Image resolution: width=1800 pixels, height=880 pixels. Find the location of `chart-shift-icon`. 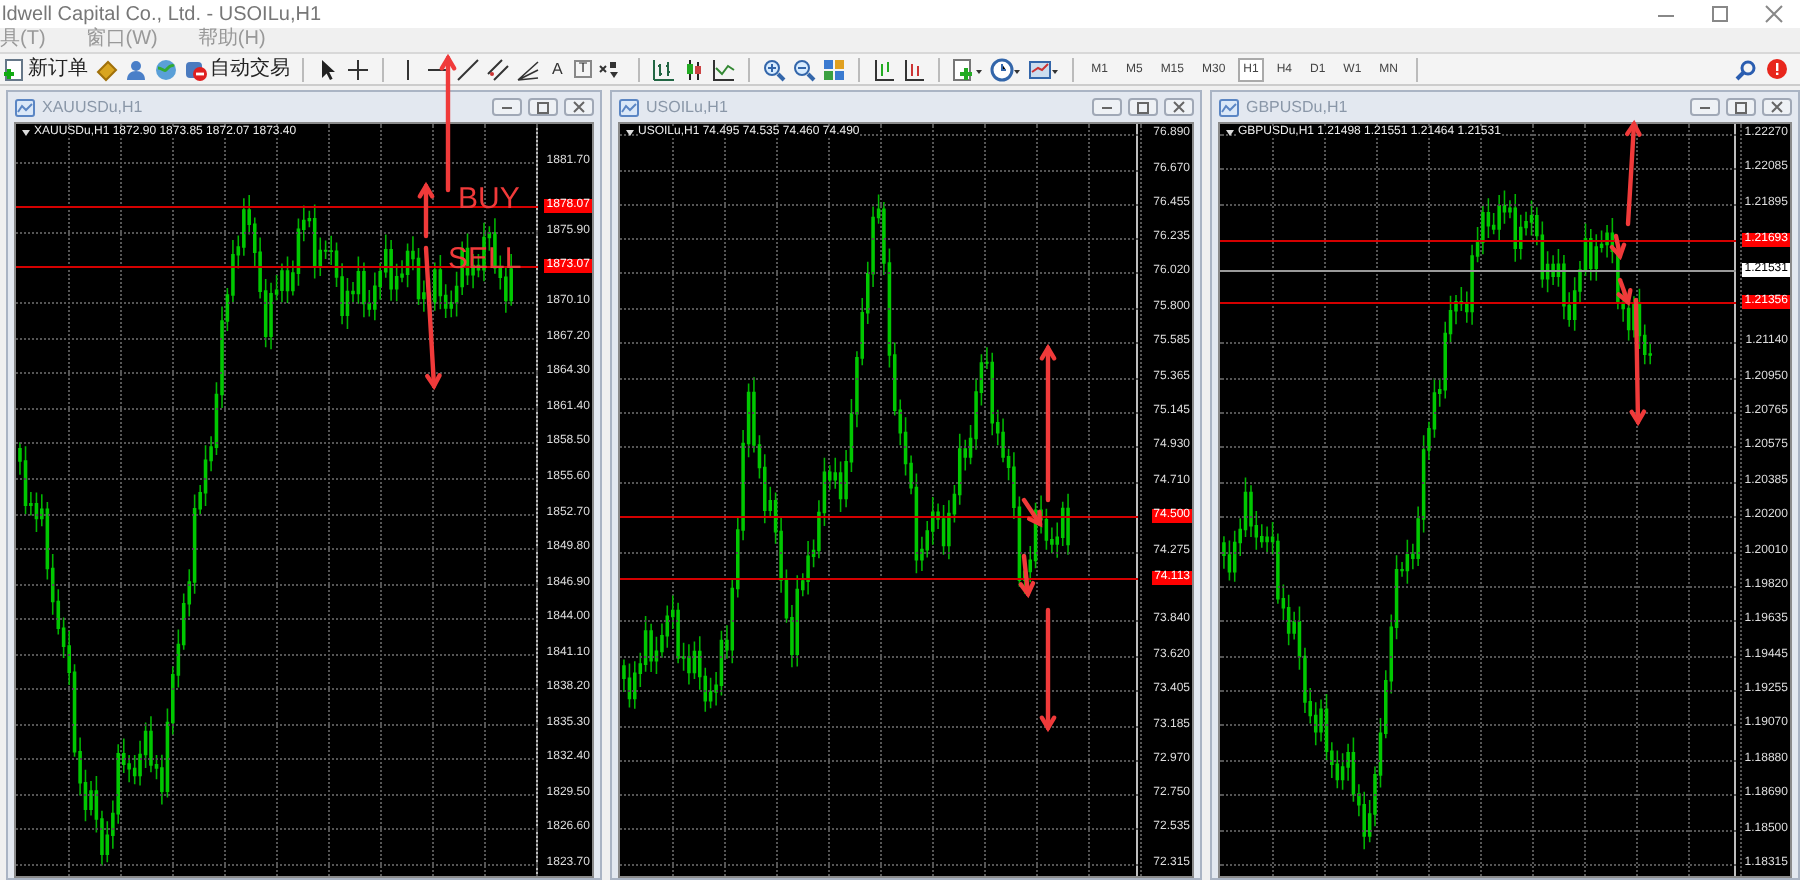

chart-shift-icon is located at coordinates (913, 69).